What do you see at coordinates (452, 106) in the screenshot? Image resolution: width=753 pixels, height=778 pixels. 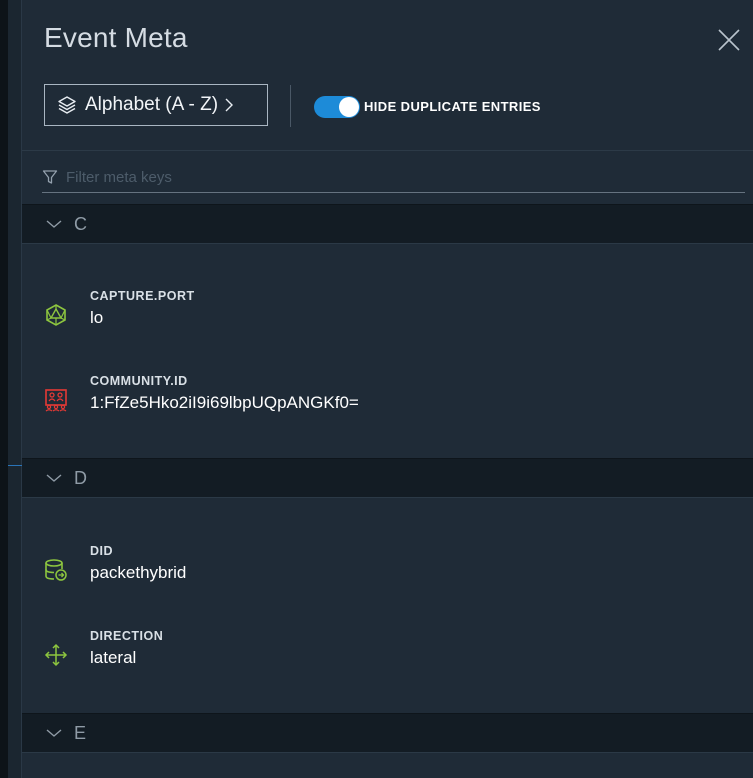 I see `hide-duplicates-label: HIDE DUPLICATE ENTRIES` at bounding box center [452, 106].